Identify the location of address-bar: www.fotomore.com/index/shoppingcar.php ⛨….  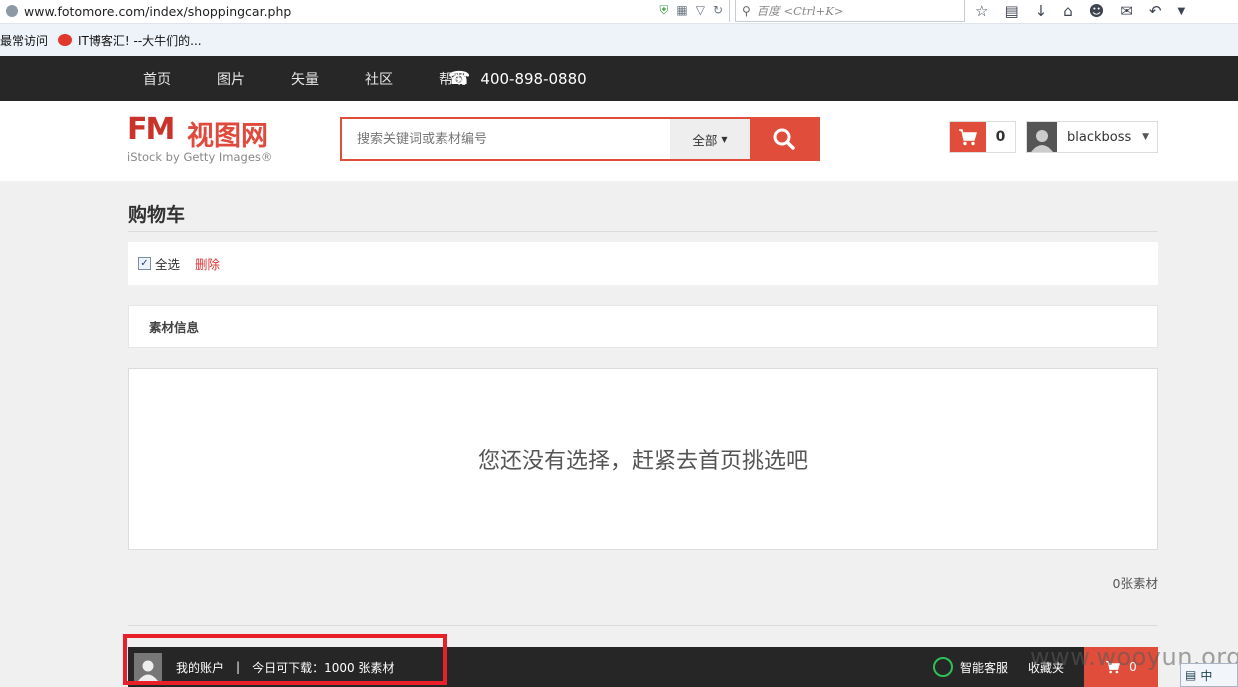
(365, 11).